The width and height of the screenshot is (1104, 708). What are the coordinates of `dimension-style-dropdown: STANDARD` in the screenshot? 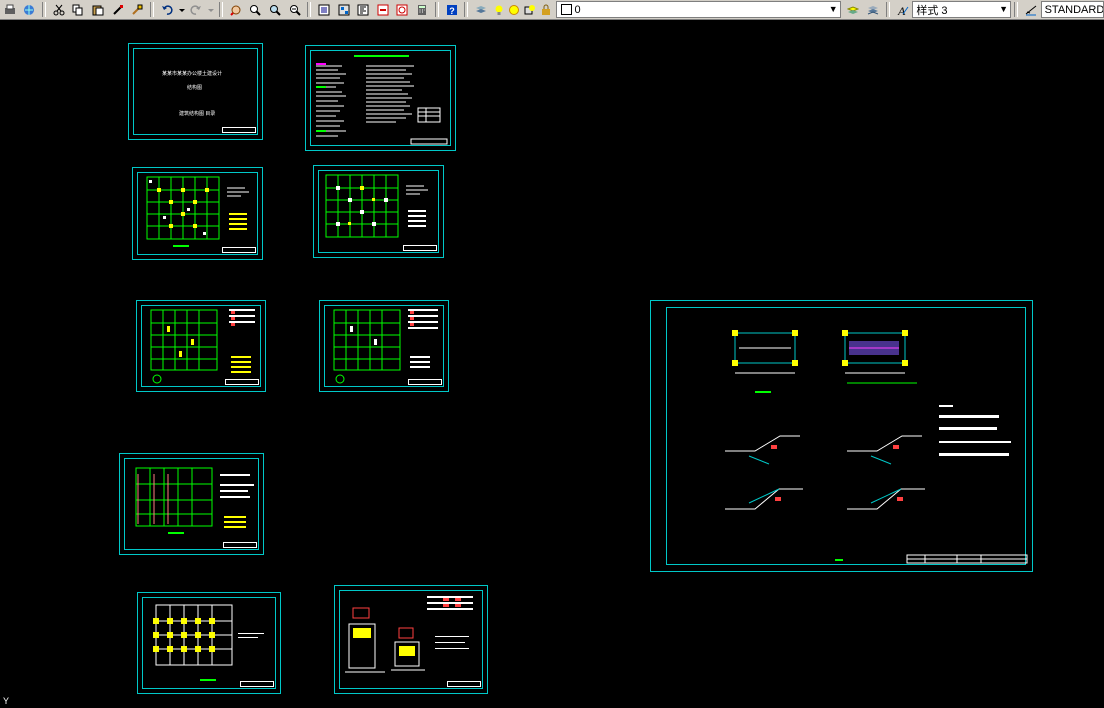 It's located at (1072, 9).